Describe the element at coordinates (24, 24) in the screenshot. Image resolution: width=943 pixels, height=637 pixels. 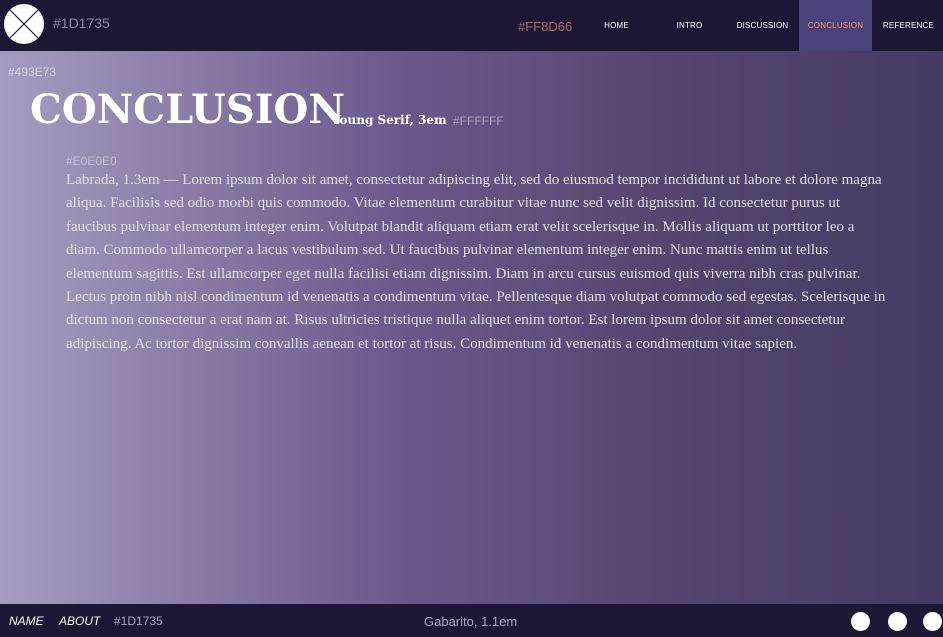
I see `x-circle-icon` at that location.